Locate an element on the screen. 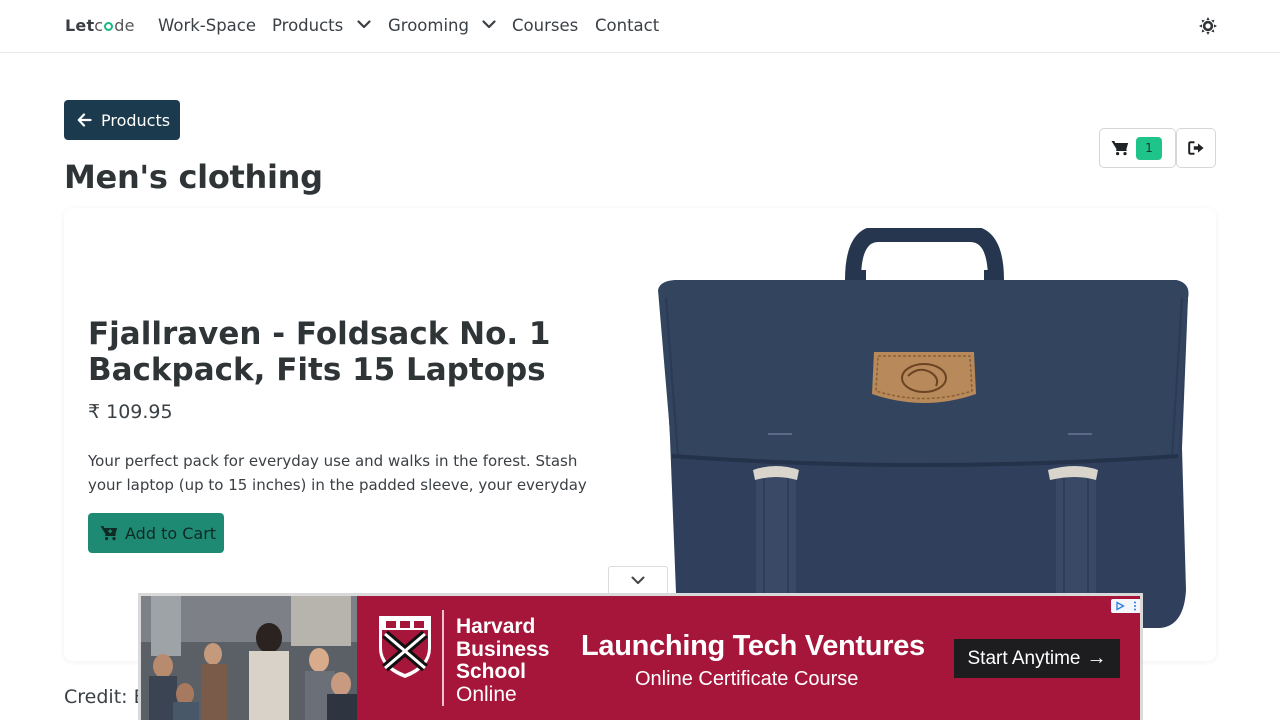 The height and width of the screenshot is (720, 1280). brand-text-right: de is located at coordinates (124, 25).